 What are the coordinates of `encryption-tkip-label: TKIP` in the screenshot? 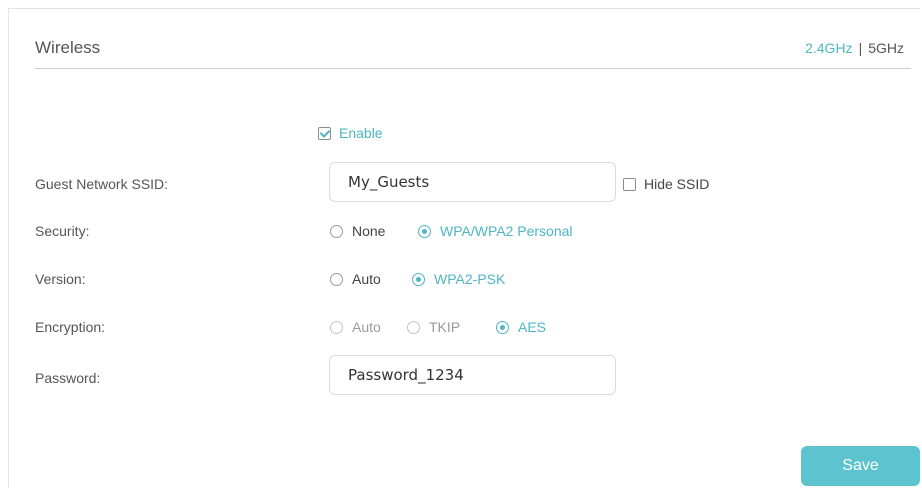 It's located at (445, 327).